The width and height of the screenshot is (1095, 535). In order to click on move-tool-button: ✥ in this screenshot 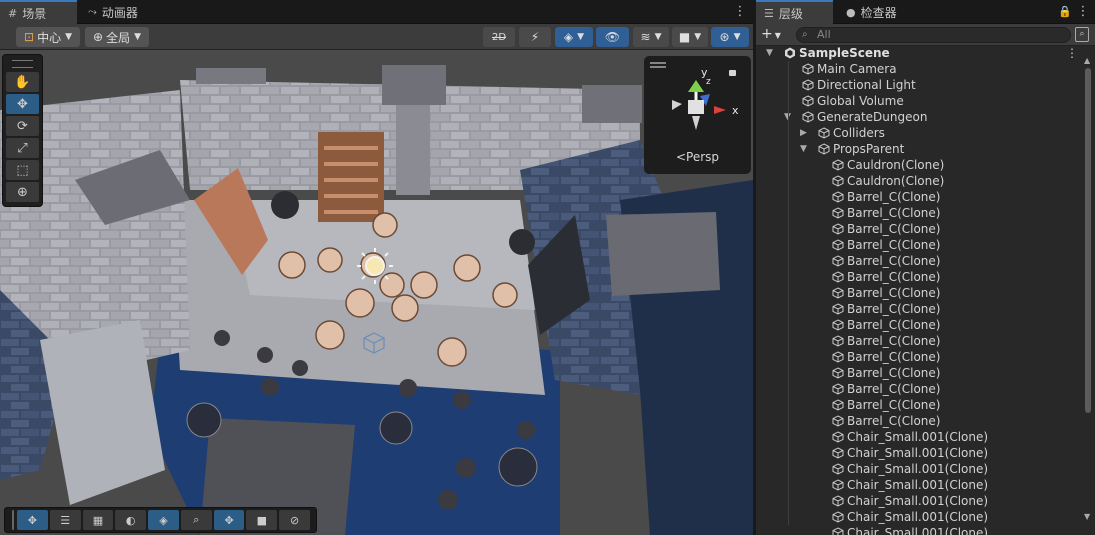, I will do `click(22, 104)`.